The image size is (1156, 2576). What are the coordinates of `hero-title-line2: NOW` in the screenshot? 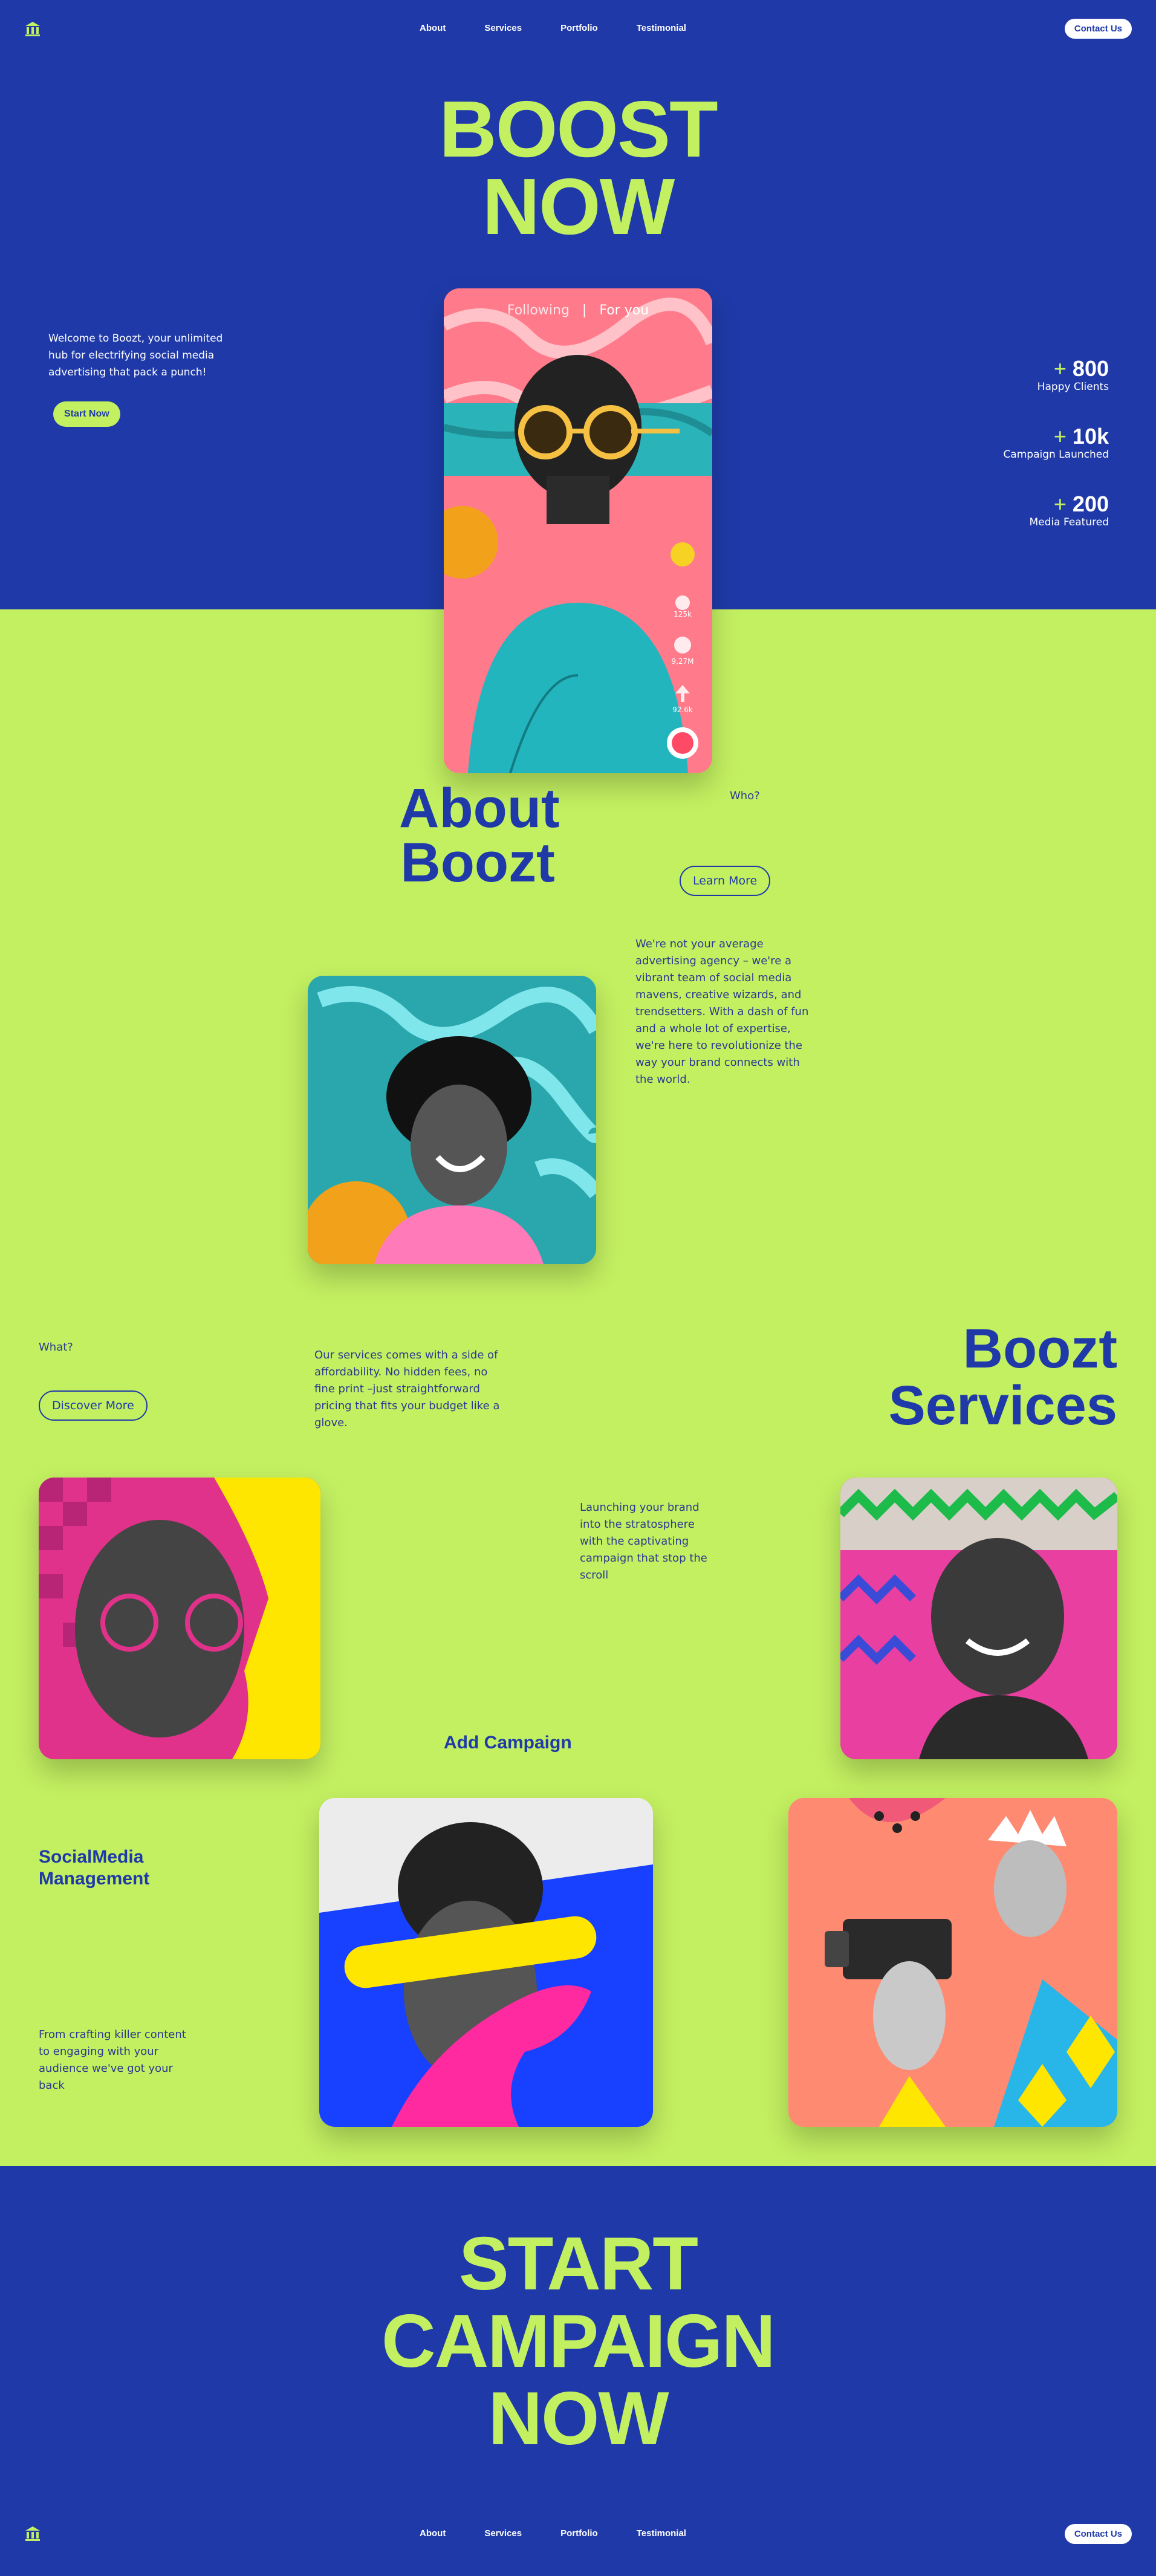 It's located at (578, 206).